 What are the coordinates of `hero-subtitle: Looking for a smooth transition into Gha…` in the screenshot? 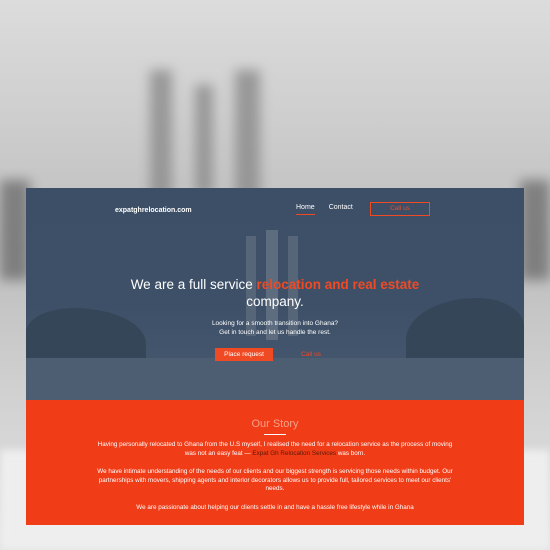 It's located at (275, 328).